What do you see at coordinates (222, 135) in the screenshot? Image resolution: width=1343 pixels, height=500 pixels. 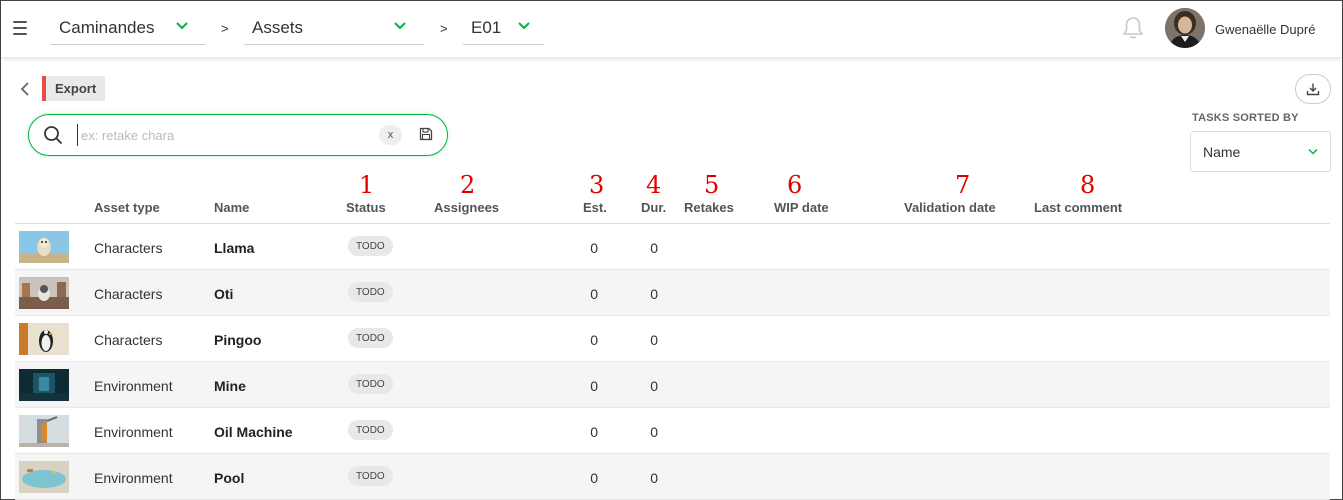 I see `search-input` at bounding box center [222, 135].